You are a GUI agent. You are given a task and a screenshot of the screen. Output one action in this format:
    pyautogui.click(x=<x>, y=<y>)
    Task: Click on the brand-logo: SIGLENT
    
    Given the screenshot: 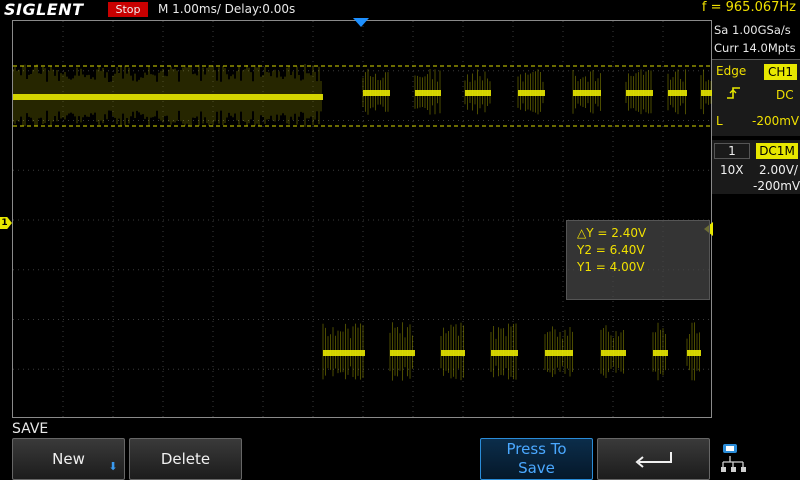 What is the action you would take?
    pyautogui.click(x=44, y=9)
    